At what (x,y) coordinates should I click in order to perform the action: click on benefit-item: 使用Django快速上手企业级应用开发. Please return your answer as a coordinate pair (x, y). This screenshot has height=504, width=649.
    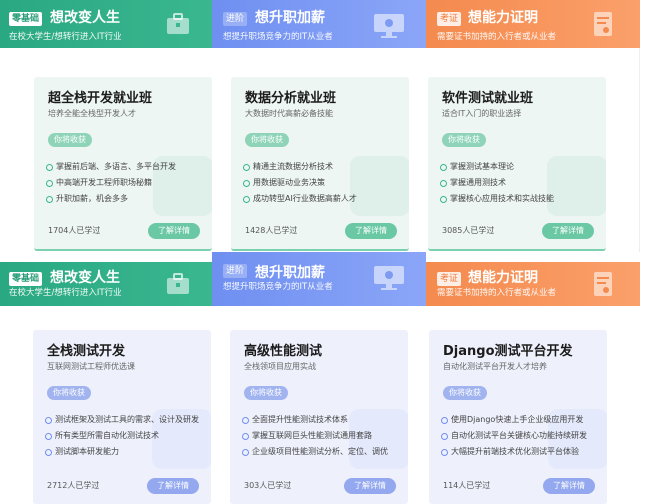
    Looking at the image, I should click on (513, 420).